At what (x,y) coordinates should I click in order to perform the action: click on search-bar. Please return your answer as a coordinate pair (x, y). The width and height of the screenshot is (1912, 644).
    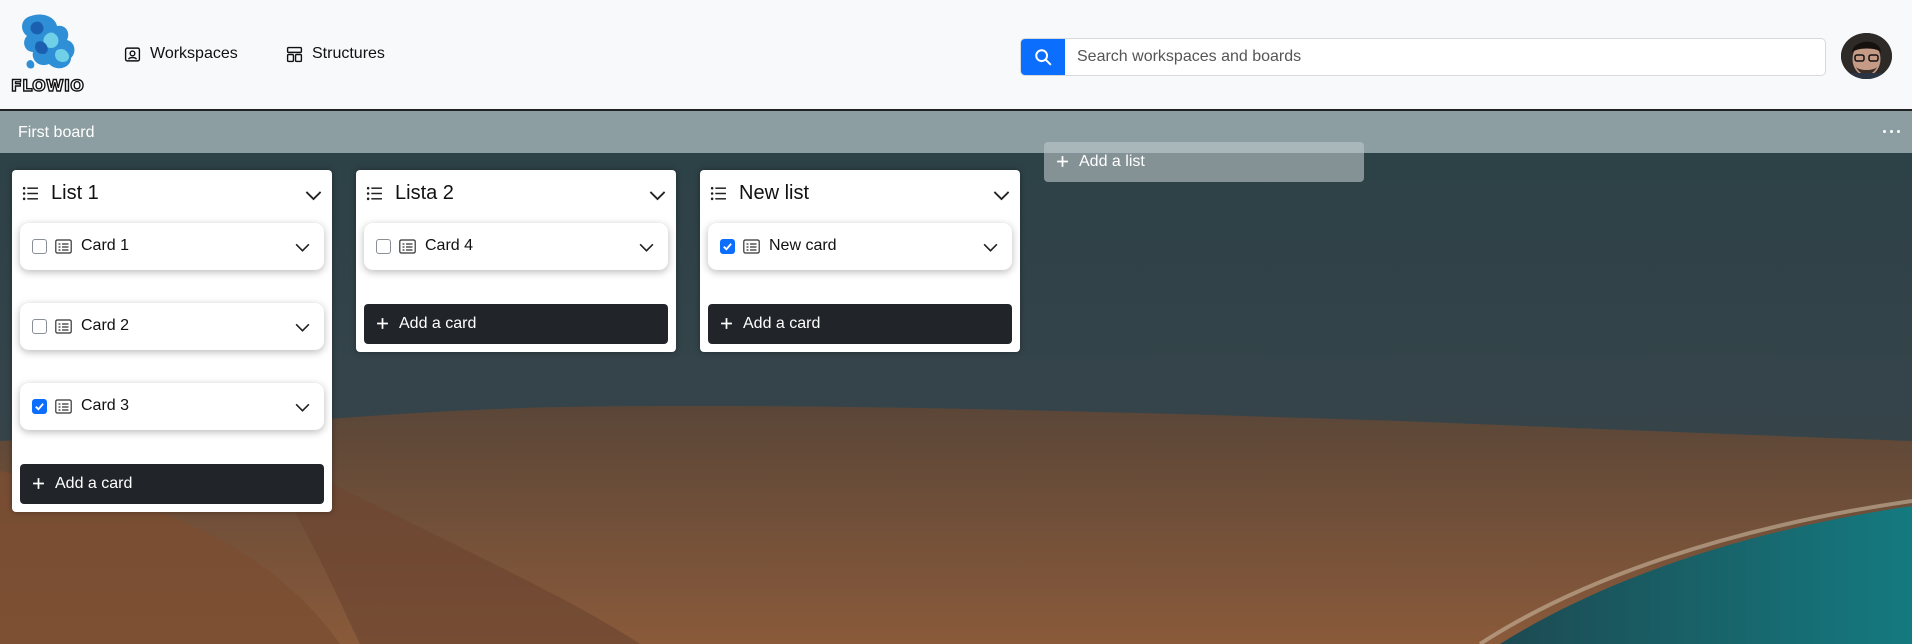
    Looking at the image, I should click on (1423, 57).